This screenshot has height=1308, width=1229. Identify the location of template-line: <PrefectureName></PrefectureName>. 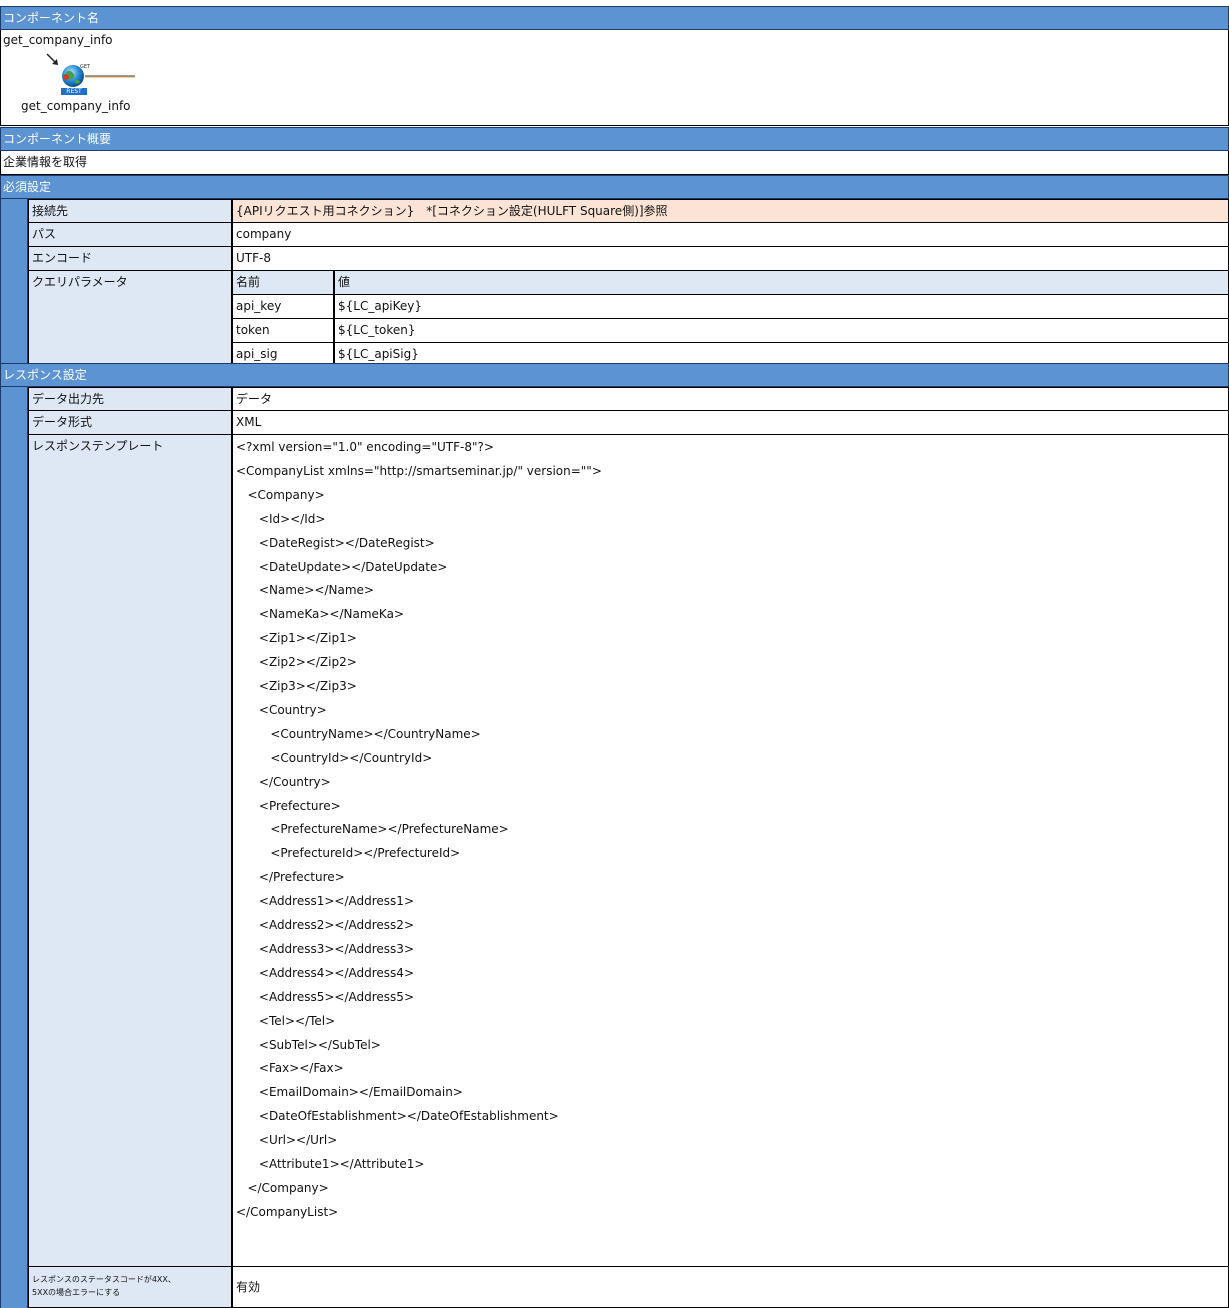
(372, 829).